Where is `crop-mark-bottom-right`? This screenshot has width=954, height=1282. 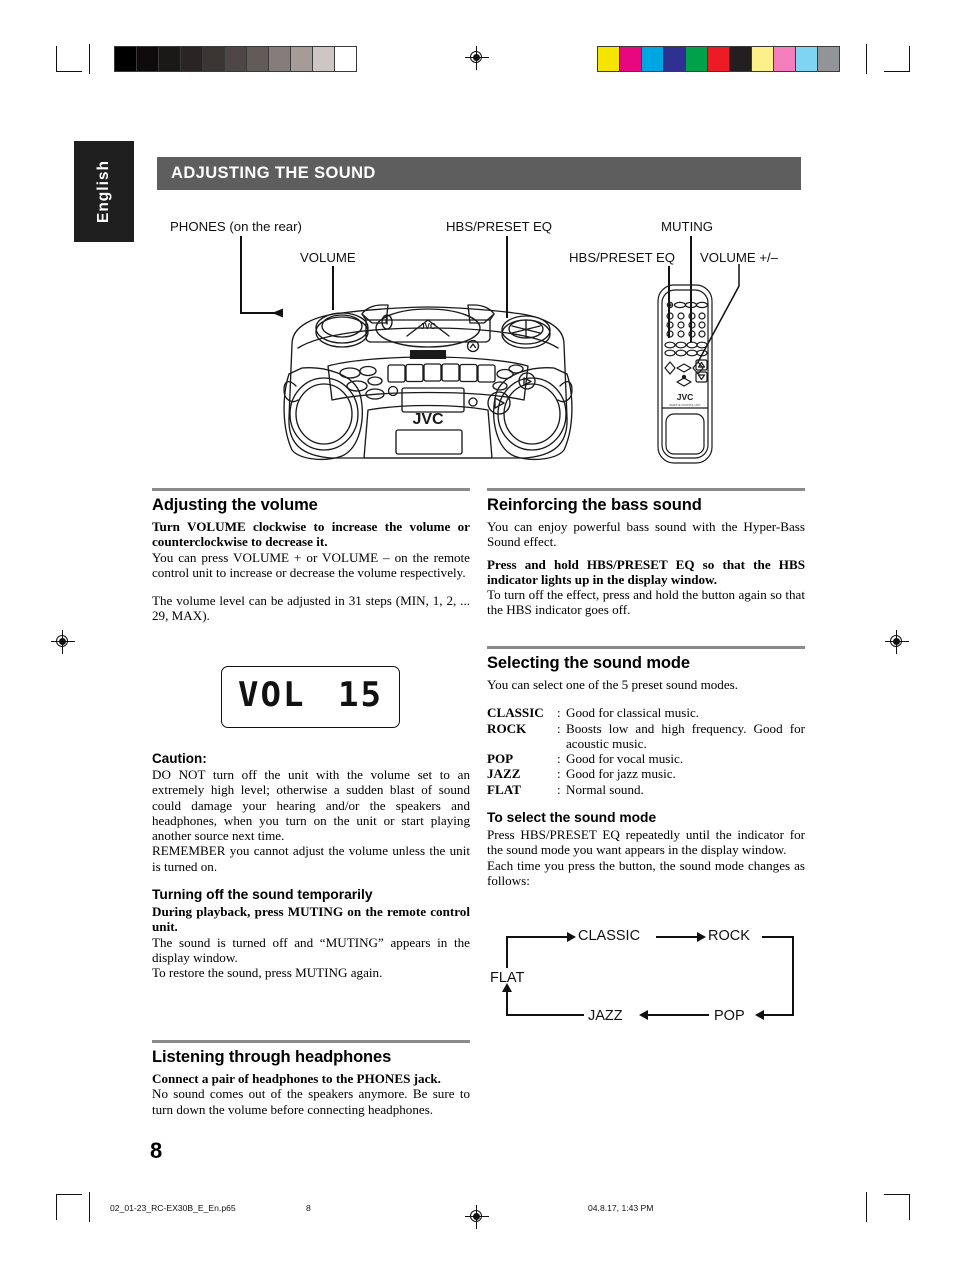 crop-mark-bottom-right is located at coordinates (897, 1207).